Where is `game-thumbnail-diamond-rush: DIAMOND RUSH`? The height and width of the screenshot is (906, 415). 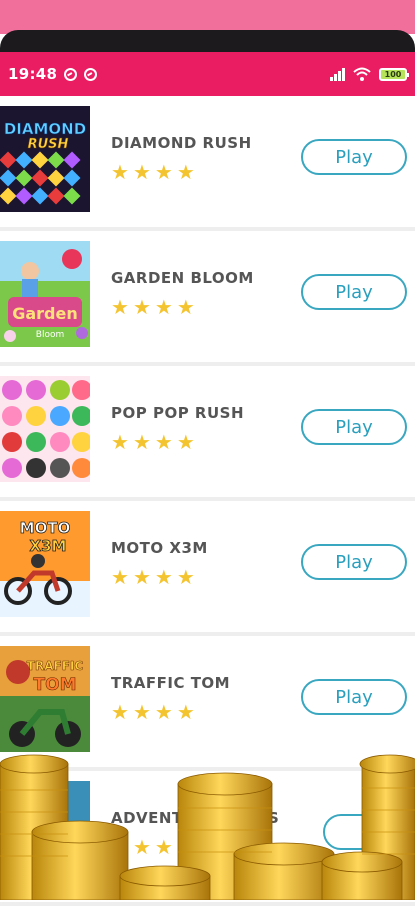
game-thumbnail-diamond-rush: DIAMOND RUSH is located at coordinates (45, 159).